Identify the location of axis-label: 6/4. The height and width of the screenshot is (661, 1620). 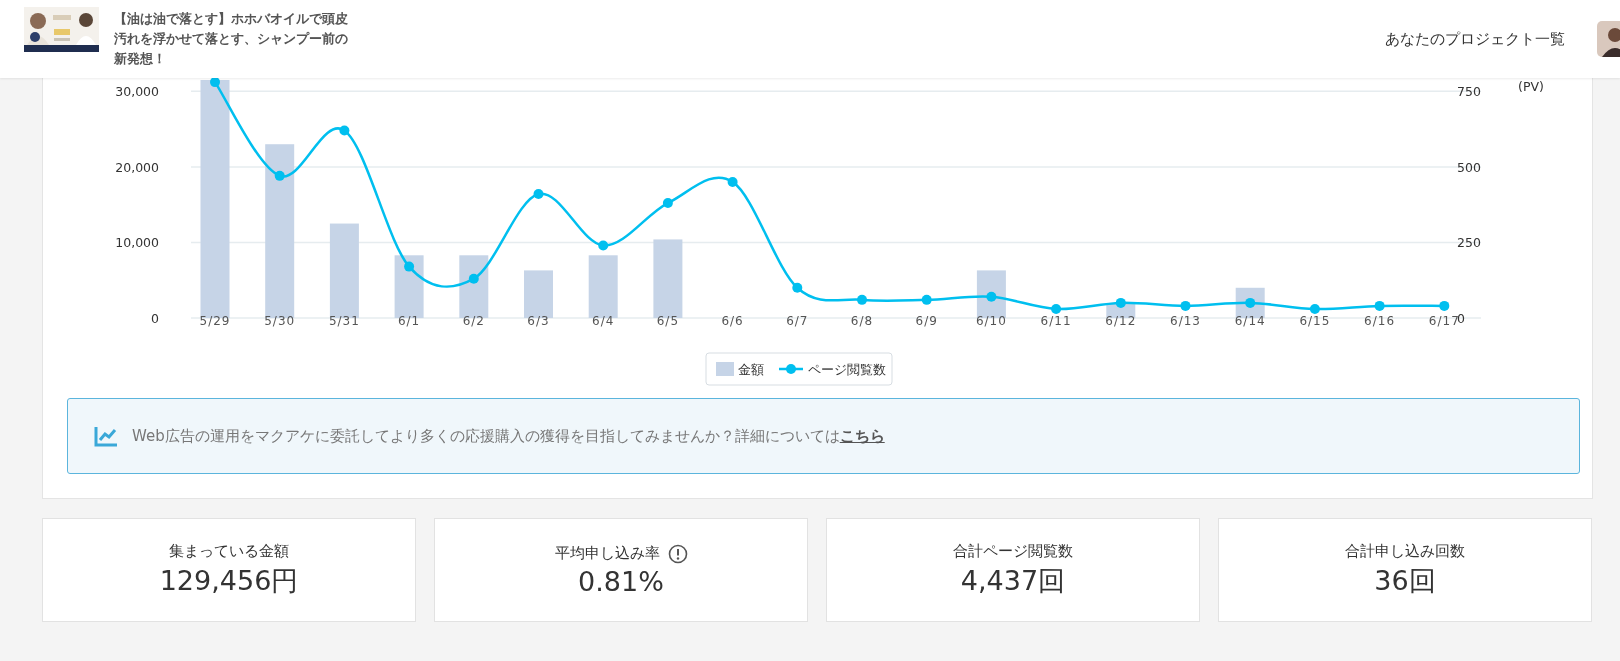
(603, 321).